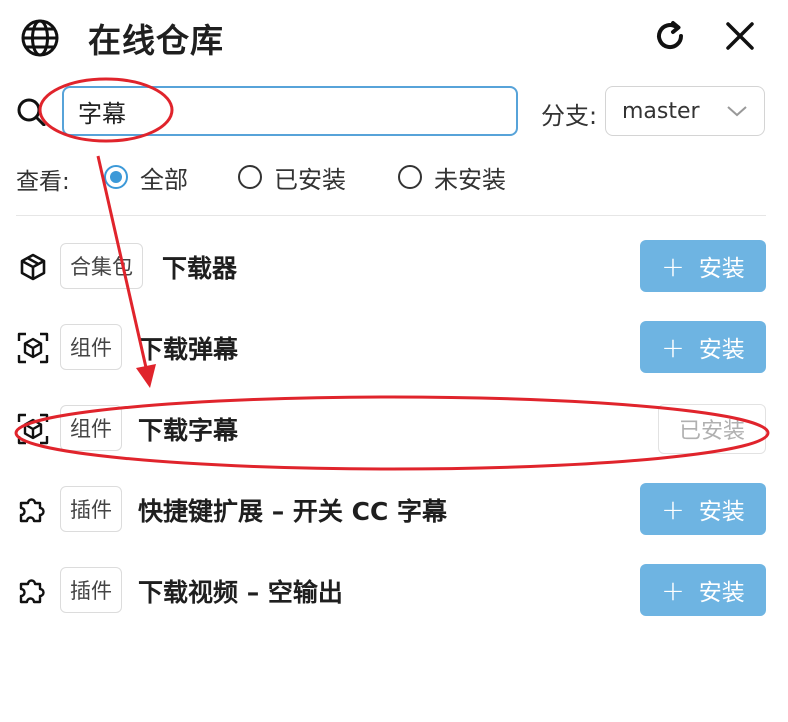 This screenshot has width=788, height=722. What do you see at coordinates (391, 215) in the screenshot?
I see `divider` at bounding box center [391, 215].